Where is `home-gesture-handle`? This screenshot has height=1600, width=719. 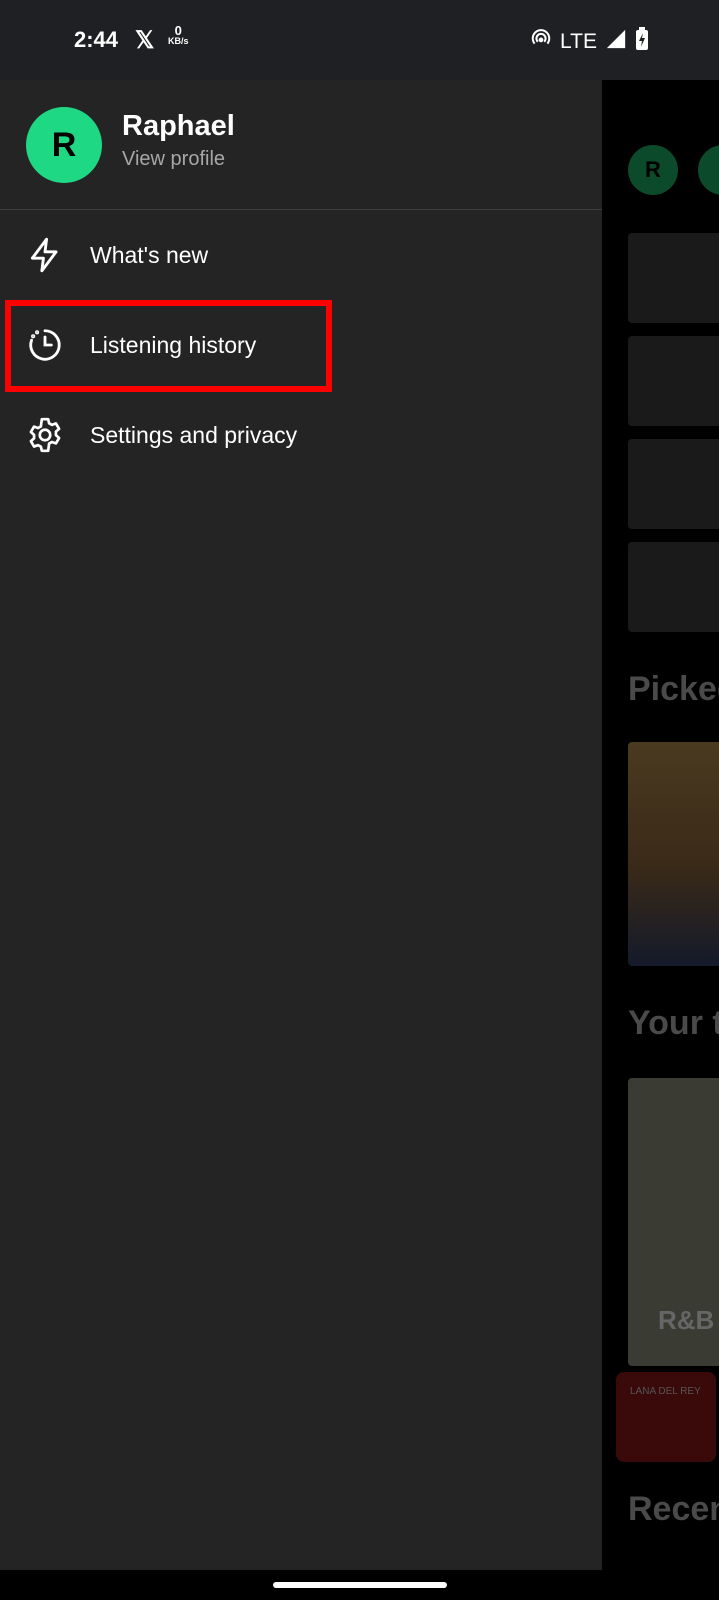 home-gesture-handle is located at coordinates (360, 1585).